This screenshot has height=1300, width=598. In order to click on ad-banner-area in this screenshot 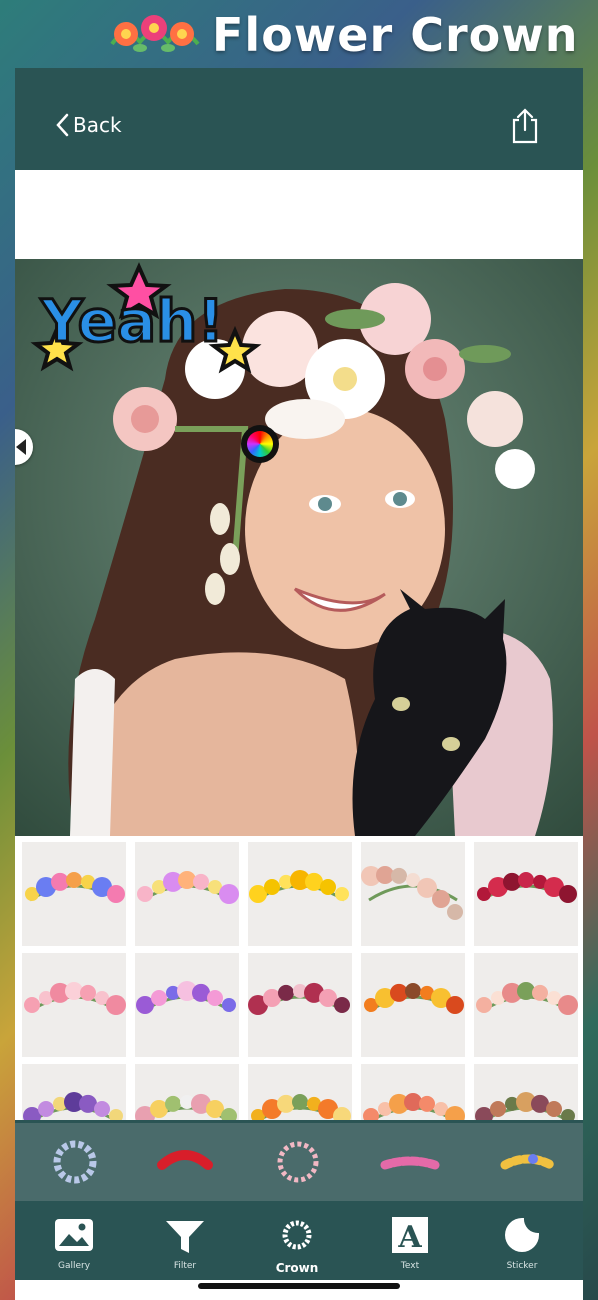, I will do `click(299, 214)`.